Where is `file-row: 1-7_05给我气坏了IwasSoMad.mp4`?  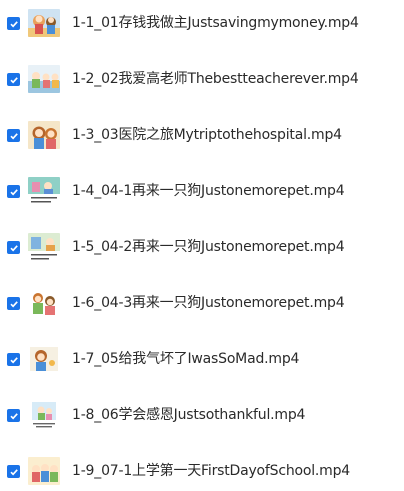
file-row: 1-7_05给我气坏了IwasSoMad.mp4 is located at coordinates (202, 359).